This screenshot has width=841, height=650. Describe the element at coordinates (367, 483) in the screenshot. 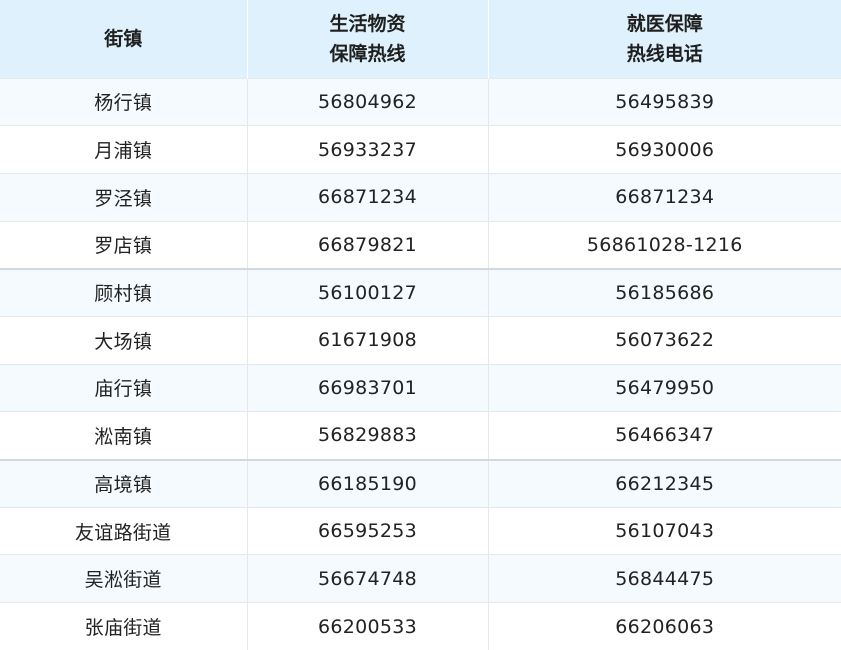

I see `supply-hotline-cell: 66185190` at that location.